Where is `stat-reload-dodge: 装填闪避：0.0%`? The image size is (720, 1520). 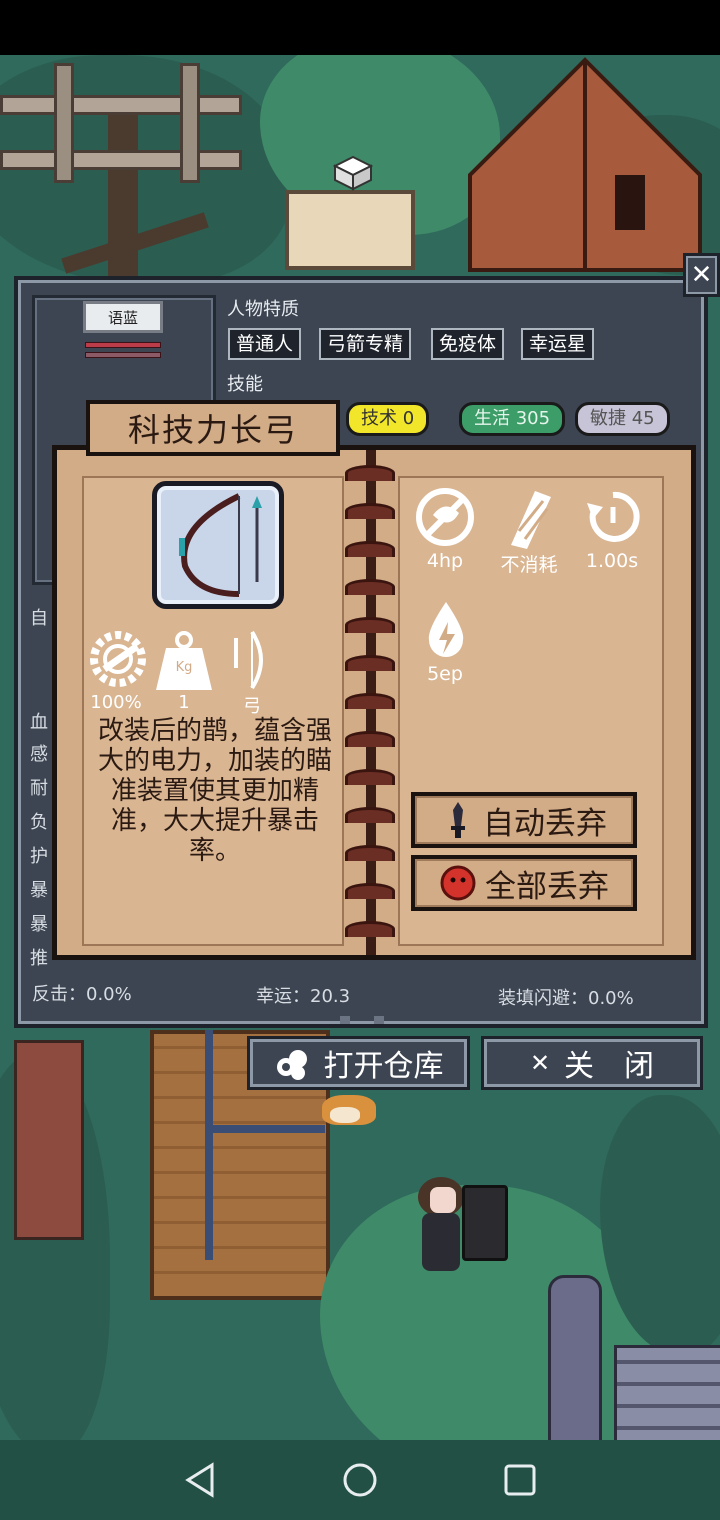
stat-reload-dodge: 装填闪避：0.0% is located at coordinates (566, 998).